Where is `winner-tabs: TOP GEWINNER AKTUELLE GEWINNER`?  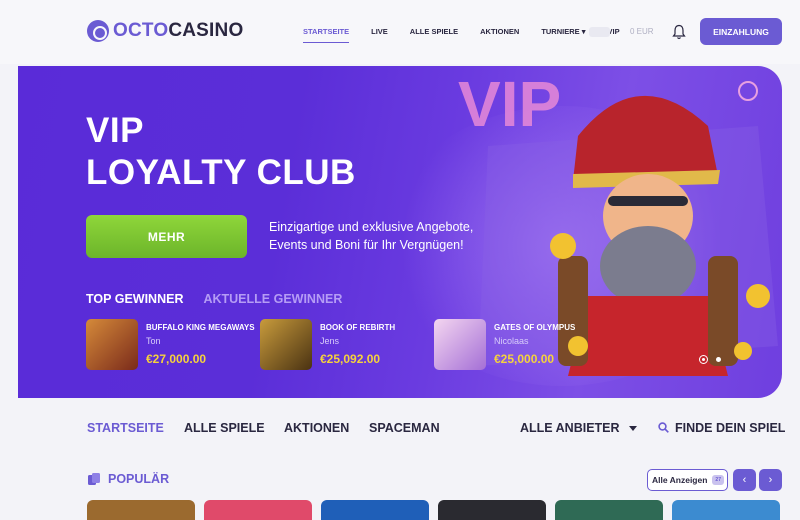 winner-tabs: TOP GEWINNER AKTUELLE GEWINNER is located at coordinates (214, 299).